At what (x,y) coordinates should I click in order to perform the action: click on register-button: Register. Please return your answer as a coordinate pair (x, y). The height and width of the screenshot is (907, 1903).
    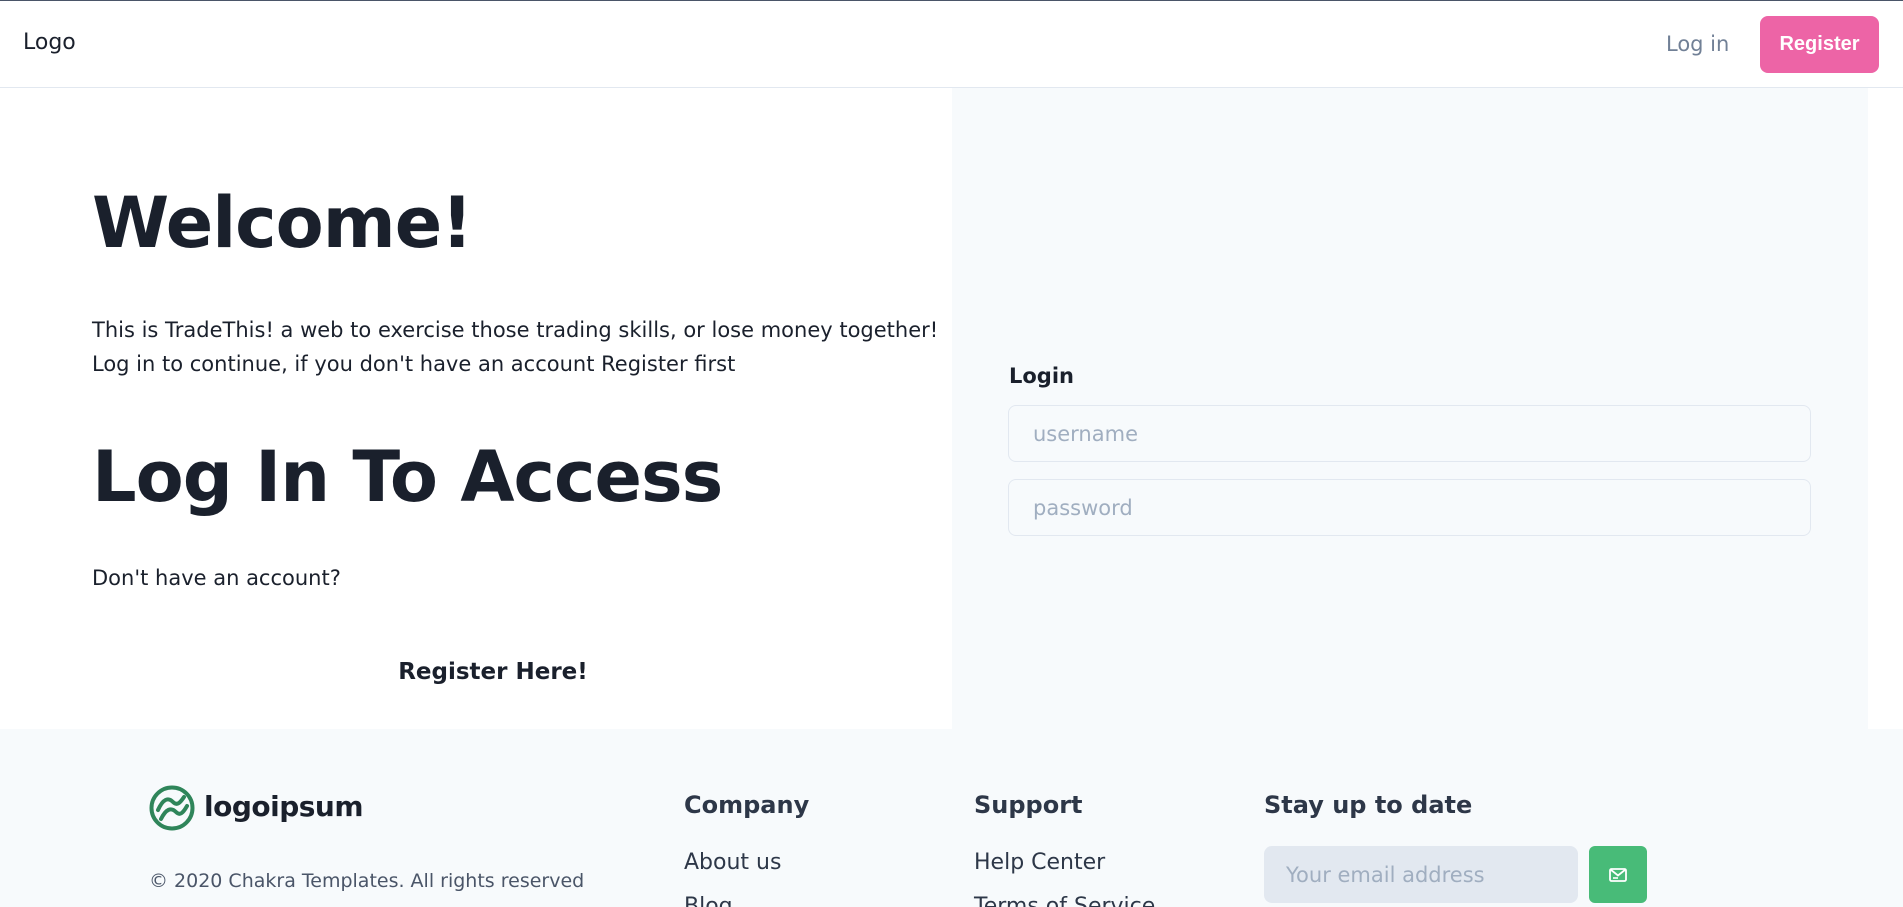
    Looking at the image, I should click on (1819, 44).